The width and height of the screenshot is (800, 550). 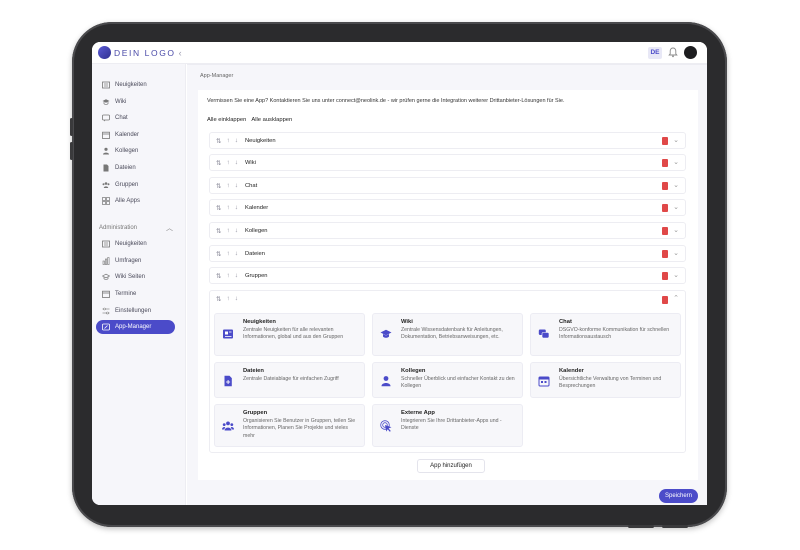 What do you see at coordinates (447, 230) in the screenshot?
I see `app-row: ⇅ ↑ ↓ Kollegen ⌄` at bounding box center [447, 230].